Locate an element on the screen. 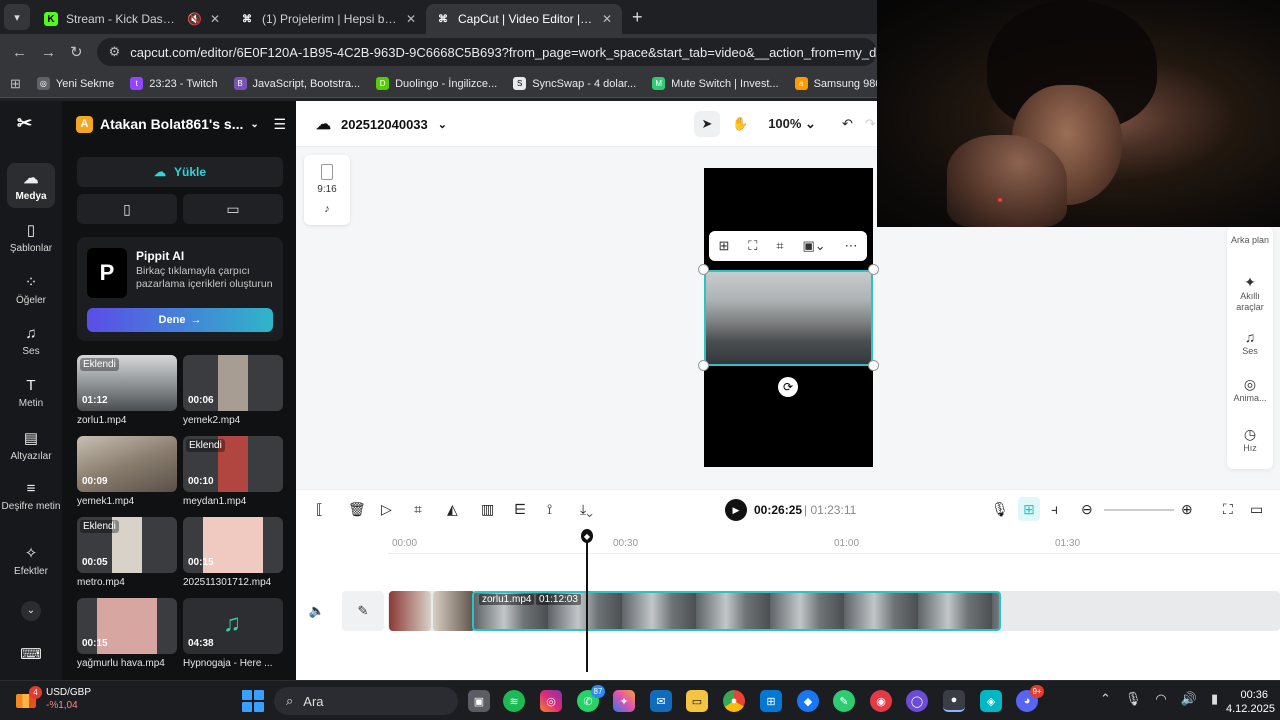  tab-kick-dashboard: K Stream - Kick Dashboard 🔇 ✕ is located at coordinates (132, 19).